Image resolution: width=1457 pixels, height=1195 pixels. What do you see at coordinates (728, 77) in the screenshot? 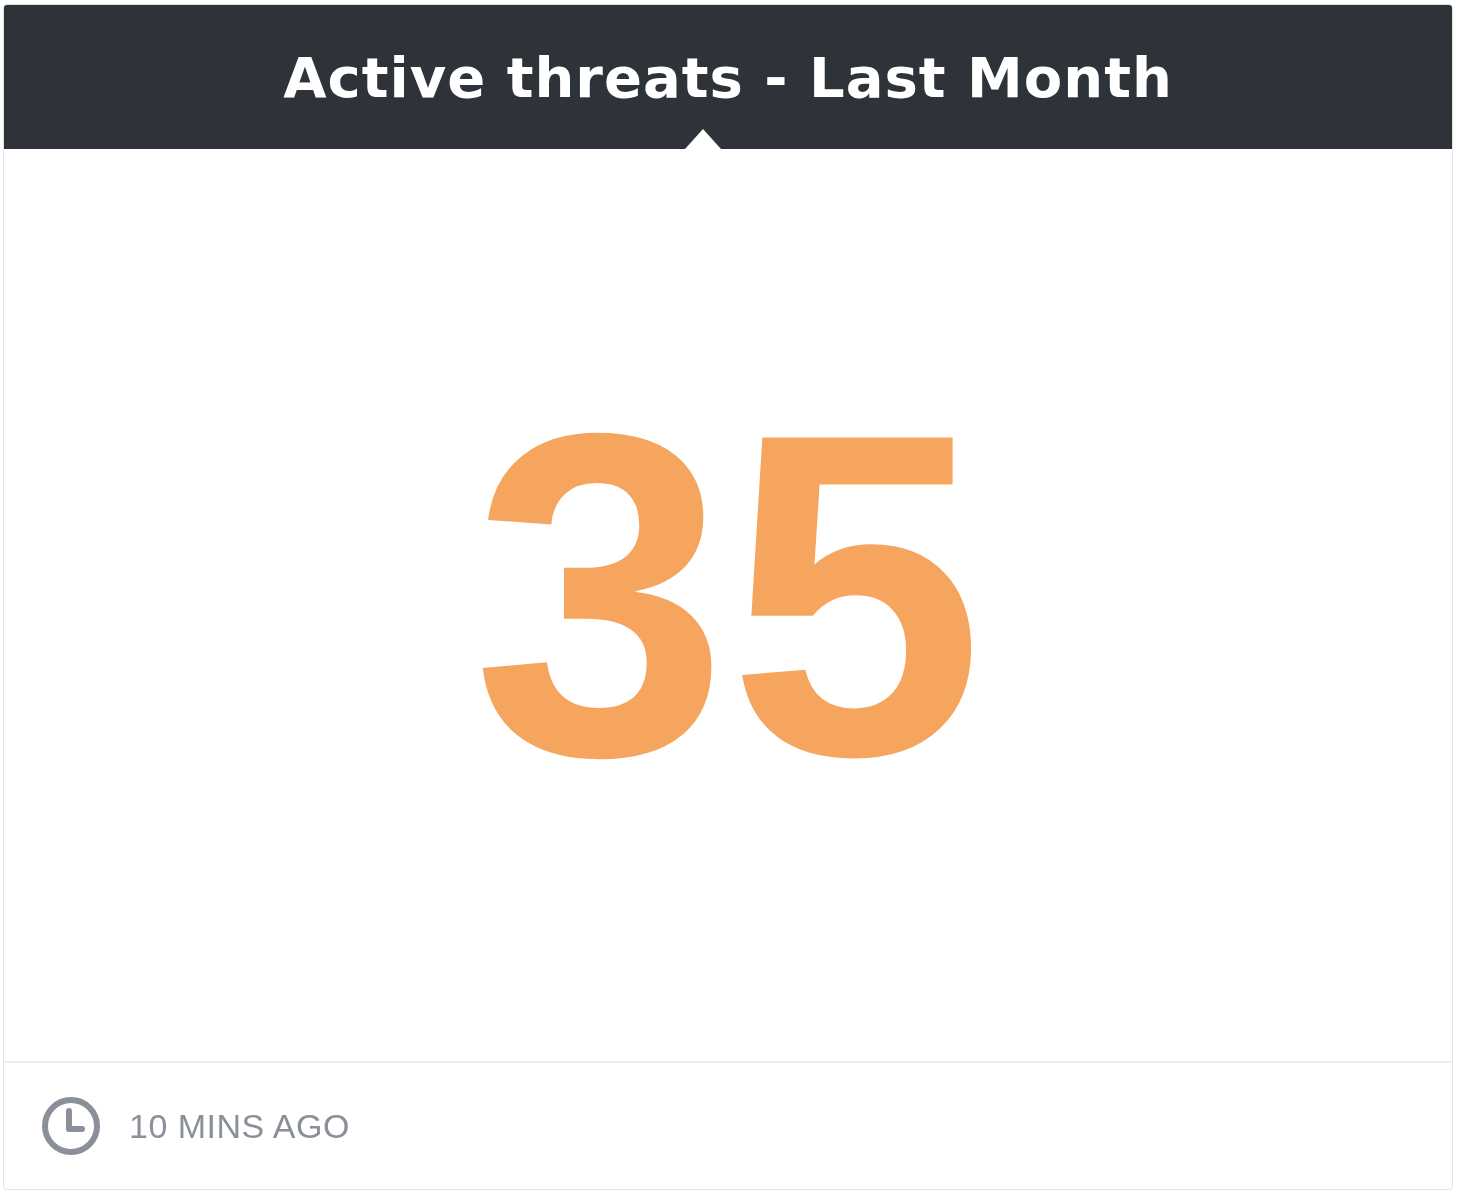
I see `widget-title: Active threats - Last Month` at bounding box center [728, 77].